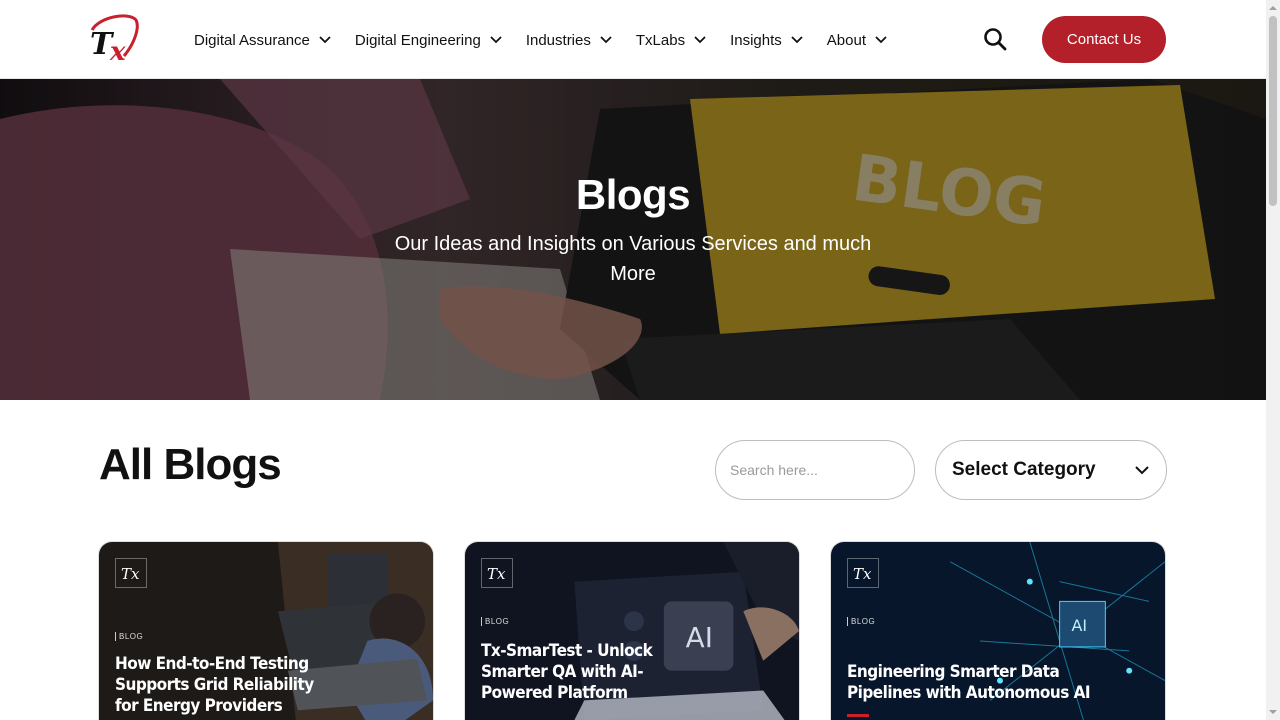 The height and width of the screenshot is (720, 1280). What do you see at coordinates (190, 464) in the screenshot?
I see `all-blogs-heading: All Blogs` at bounding box center [190, 464].